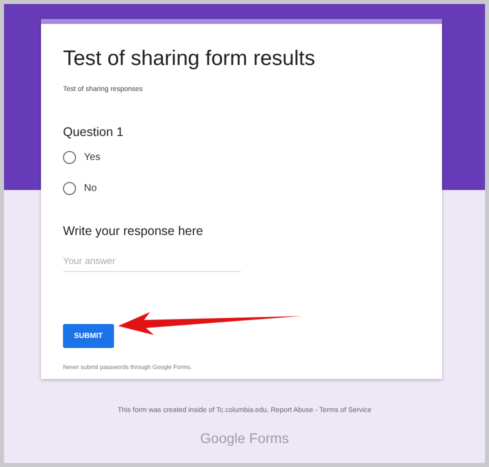 The width and height of the screenshot is (489, 467). What do you see at coordinates (92, 158) in the screenshot?
I see `option-label: Yes` at bounding box center [92, 158].